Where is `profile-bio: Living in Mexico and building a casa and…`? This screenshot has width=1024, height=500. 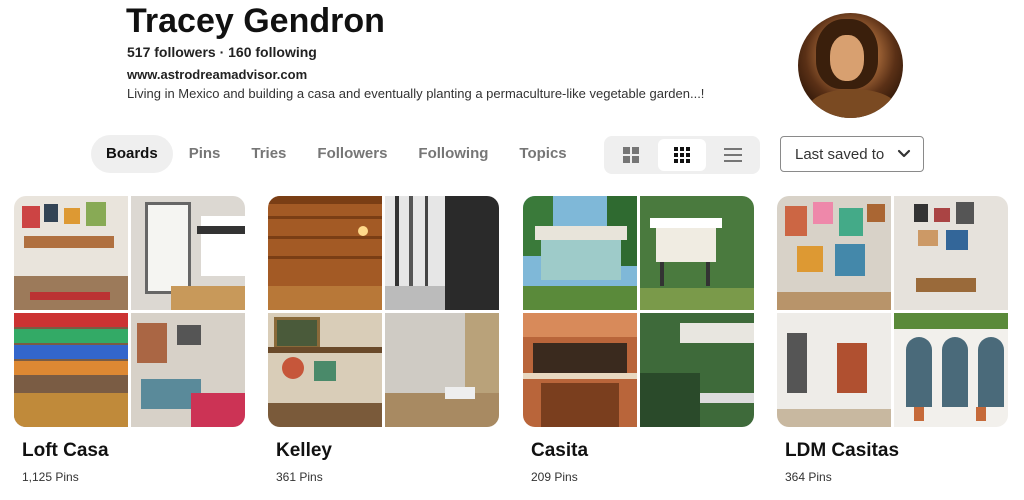
profile-bio: Living in Mexico and building a casa and… is located at coordinates (416, 93).